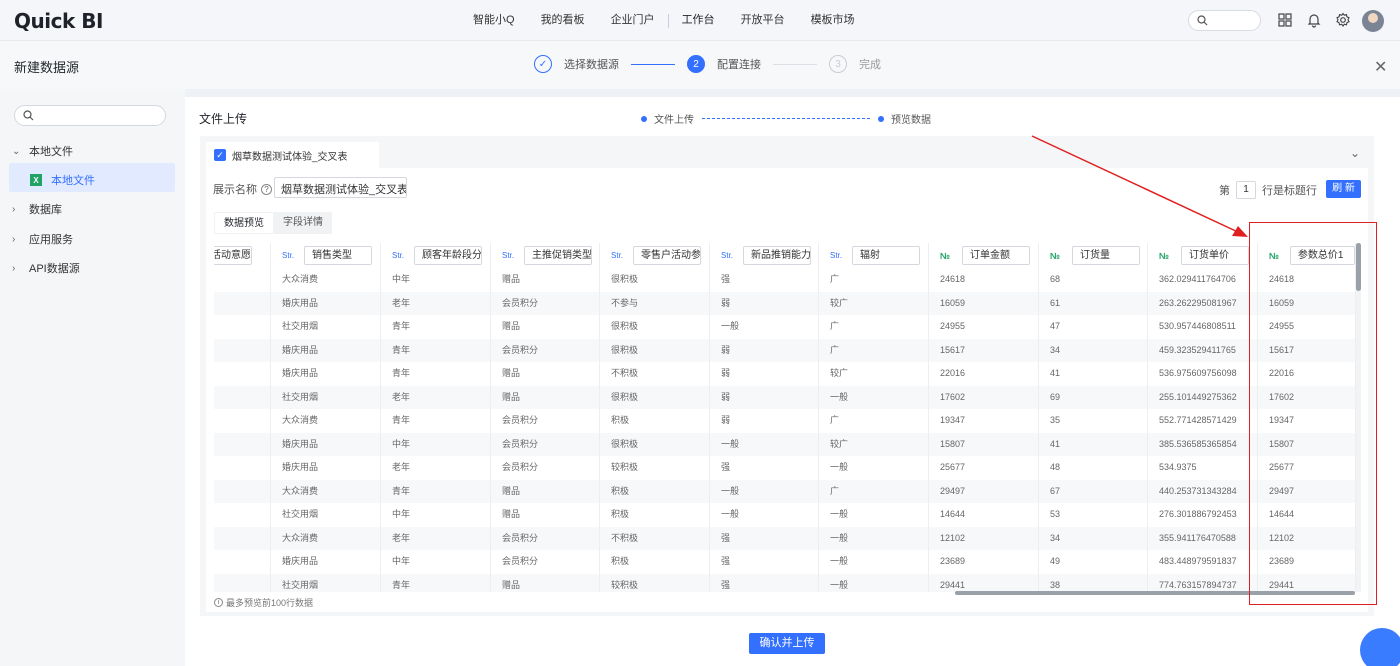 The width and height of the screenshot is (1400, 666). Describe the element at coordinates (58, 21) in the screenshot. I see `app-logo: Quick BI` at that location.